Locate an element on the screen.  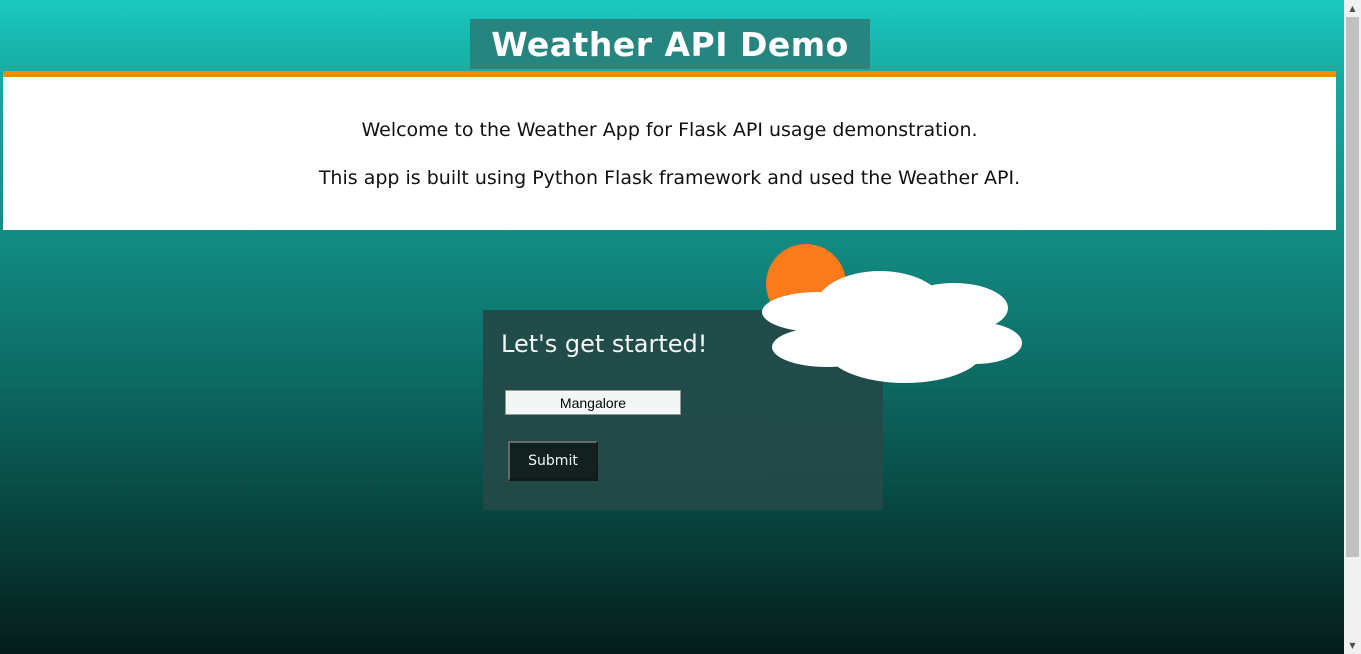
submit-button: Submit is located at coordinates (553, 461).